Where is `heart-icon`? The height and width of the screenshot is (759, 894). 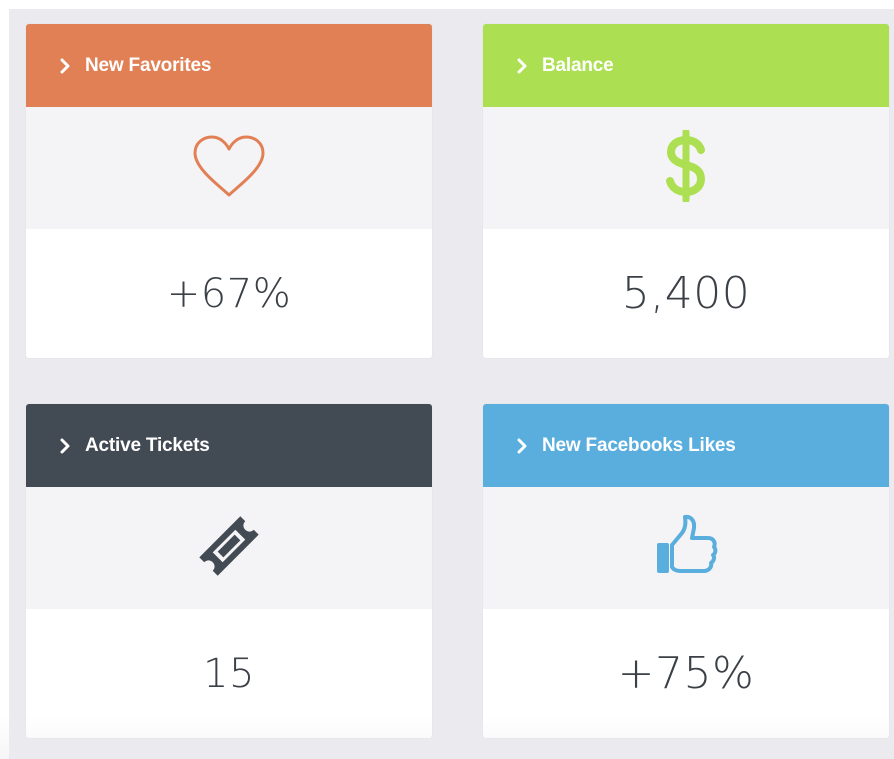
heart-icon is located at coordinates (229, 168).